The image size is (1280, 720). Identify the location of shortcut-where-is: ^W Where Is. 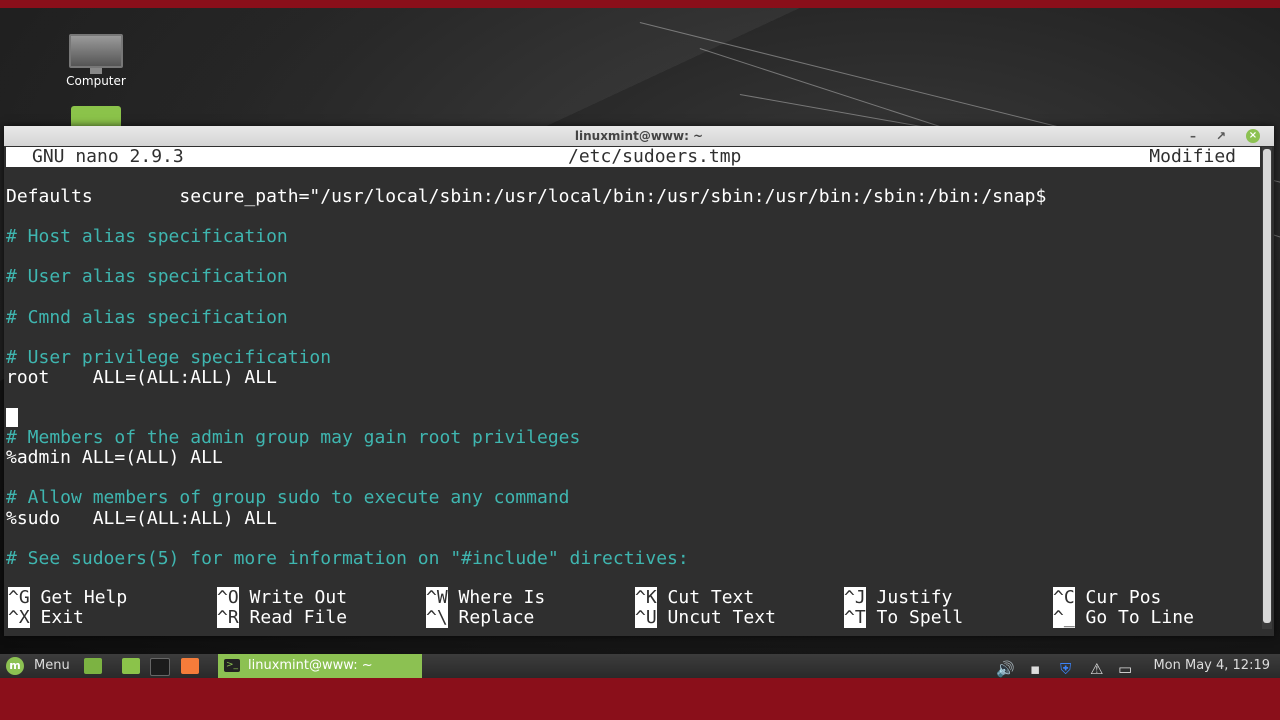
(486, 597).